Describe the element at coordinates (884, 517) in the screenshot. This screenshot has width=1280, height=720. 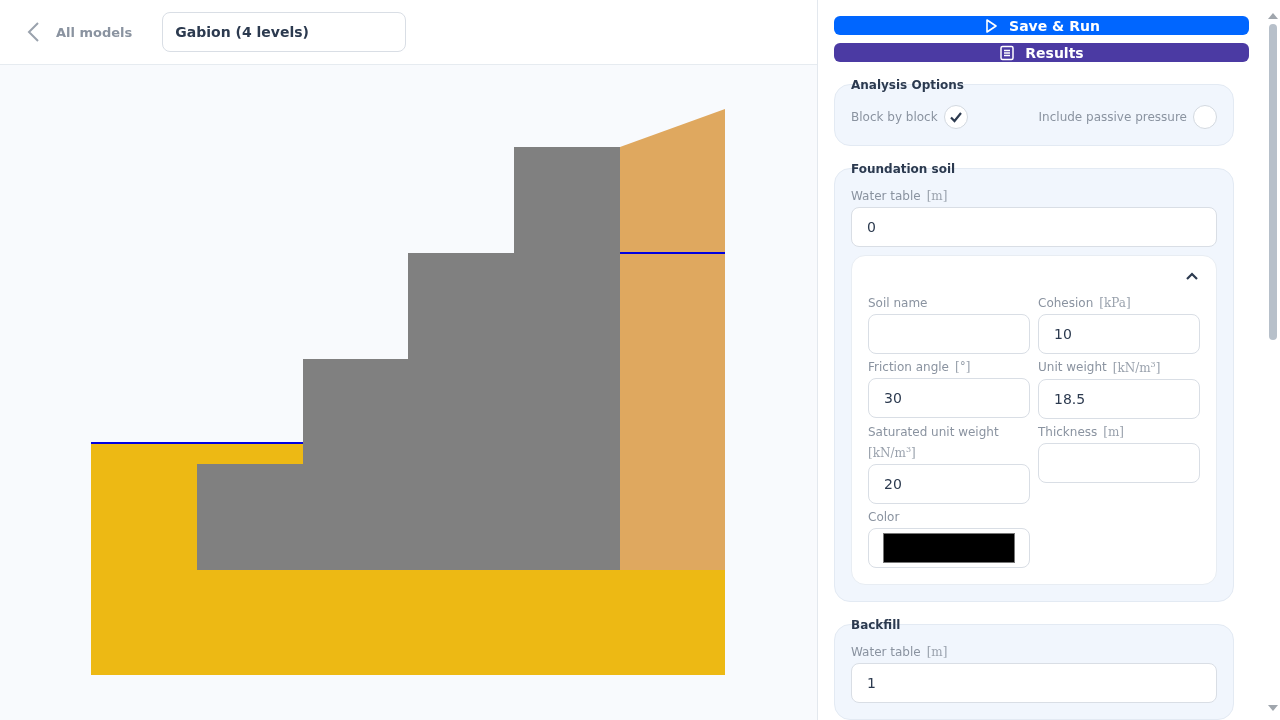
I see `field-label: Color` at that location.